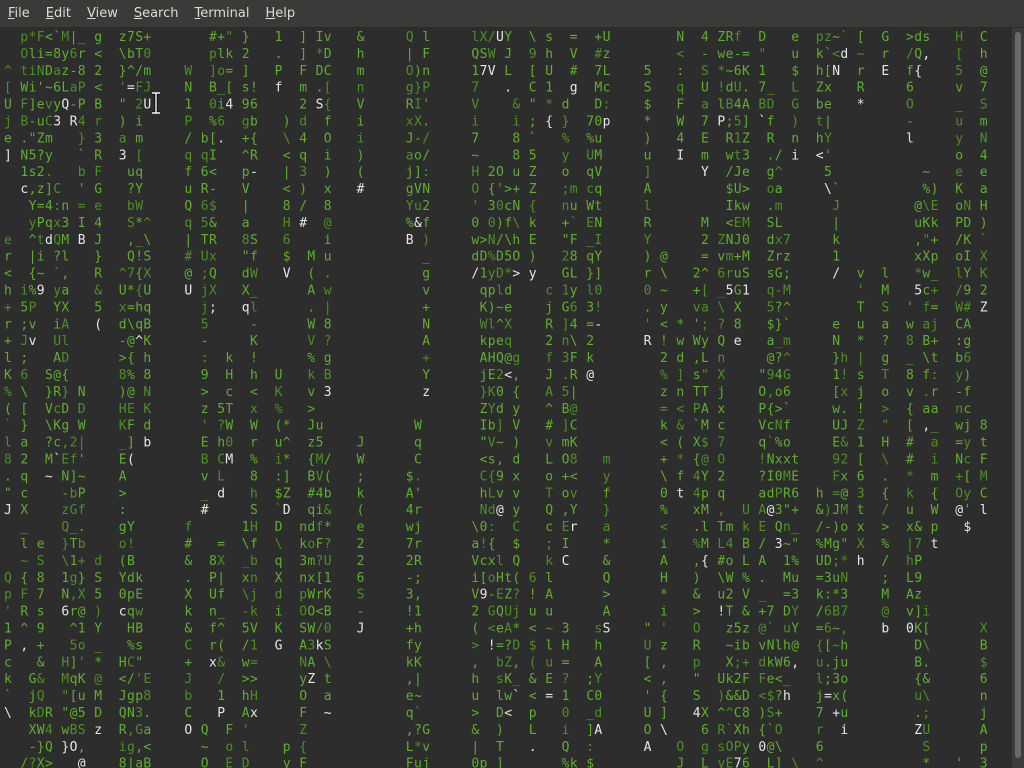 The image size is (1024, 768). What do you see at coordinates (926, 307) in the screenshot?
I see `rain-char: f` at bounding box center [926, 307].